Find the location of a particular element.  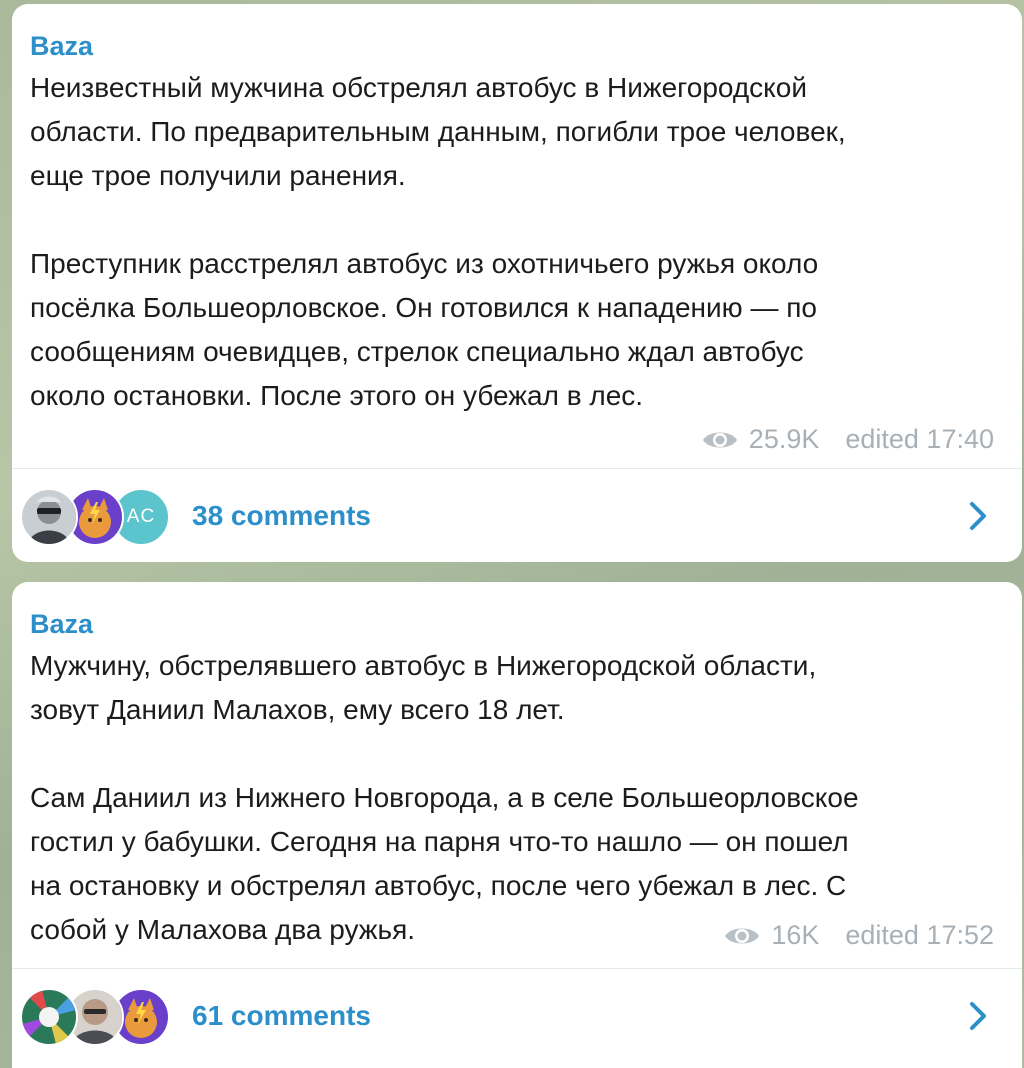

commenter-avatars is located at coordinates (100, 1016).